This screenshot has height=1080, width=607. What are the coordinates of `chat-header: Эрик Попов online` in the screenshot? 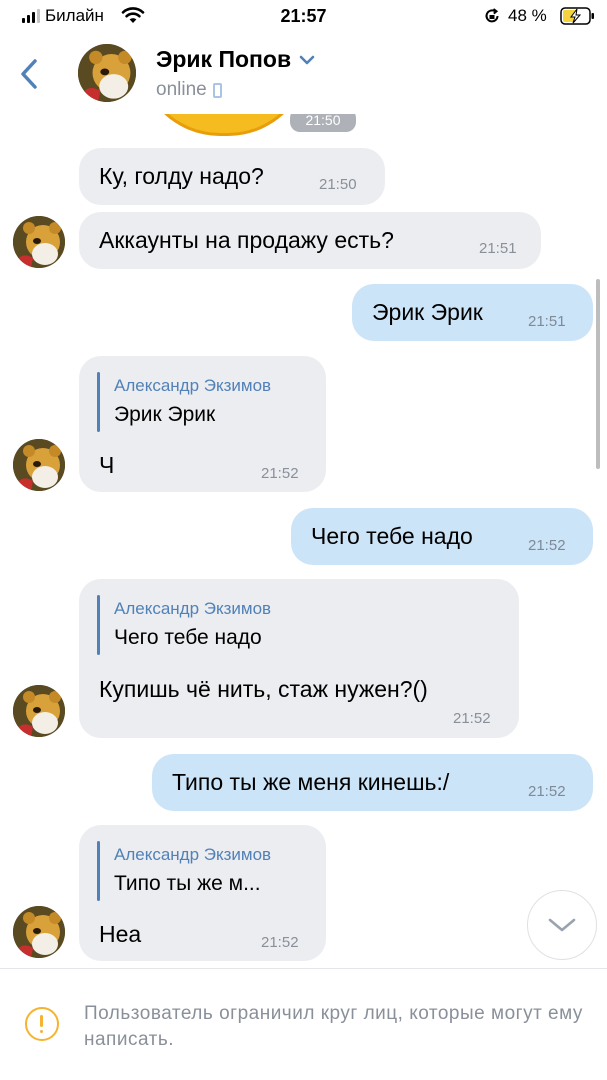 It's located at (303, 74).